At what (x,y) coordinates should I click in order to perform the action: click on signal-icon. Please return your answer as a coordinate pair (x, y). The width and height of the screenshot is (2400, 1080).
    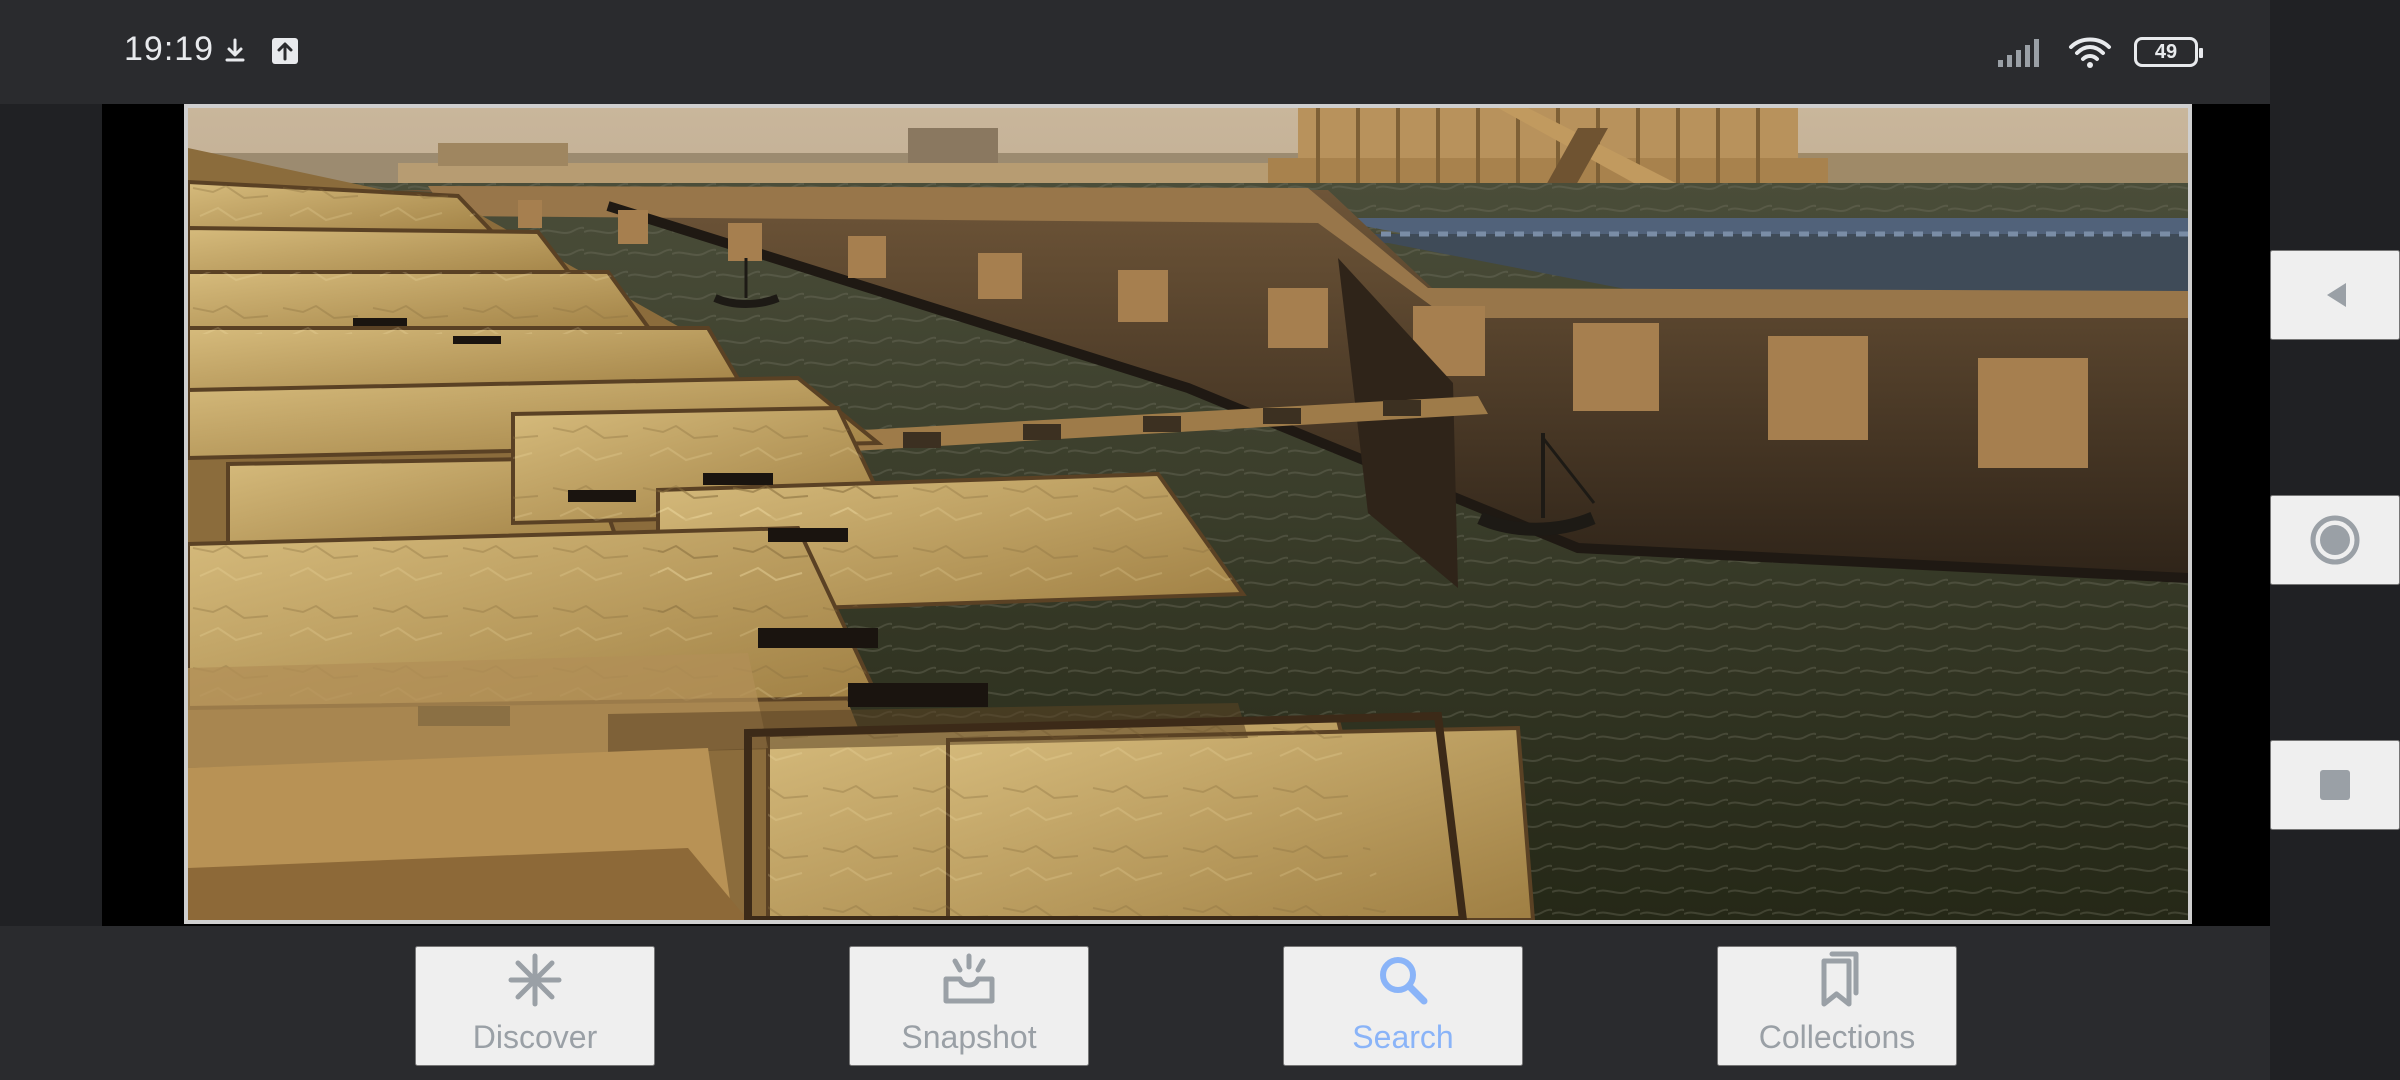
    Looking at the image, I should click on (2018, 53).